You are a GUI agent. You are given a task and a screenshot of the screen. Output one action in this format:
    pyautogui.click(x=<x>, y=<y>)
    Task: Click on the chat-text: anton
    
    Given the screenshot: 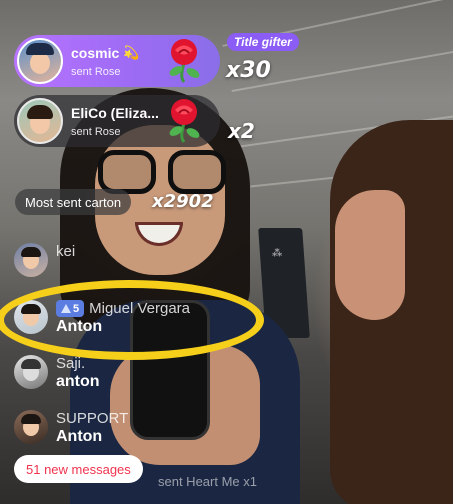 What is the action you would take?
    pyautogui.click(x=78, y=381)
    